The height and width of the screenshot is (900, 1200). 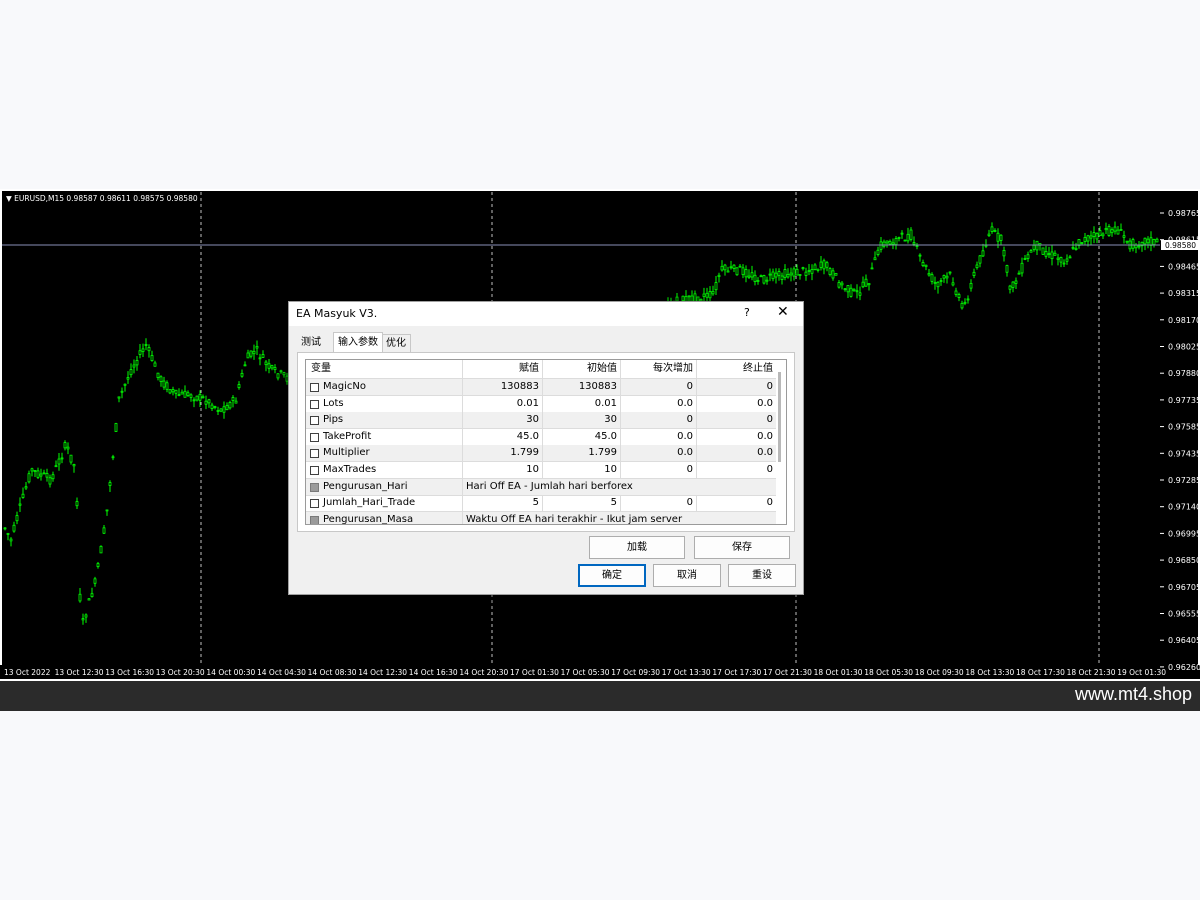 What do you see at coordinates (582, 420) in the screenshot?
I see `param-start: 30` at bounding box center [582, 420].